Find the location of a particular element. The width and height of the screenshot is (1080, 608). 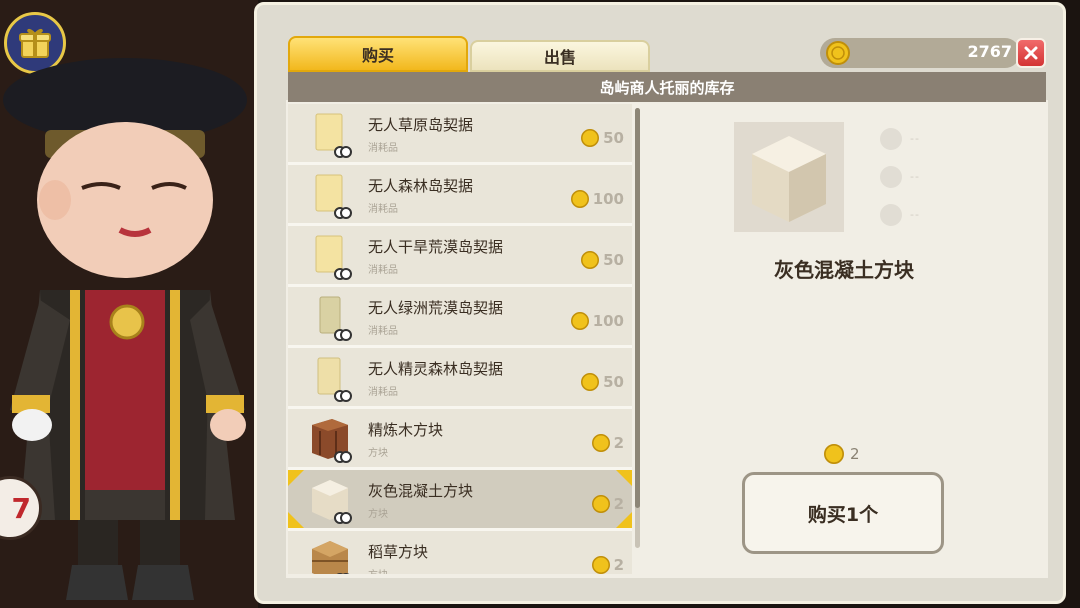

tab-buy: 购买 is located at coordinates (378, 54).